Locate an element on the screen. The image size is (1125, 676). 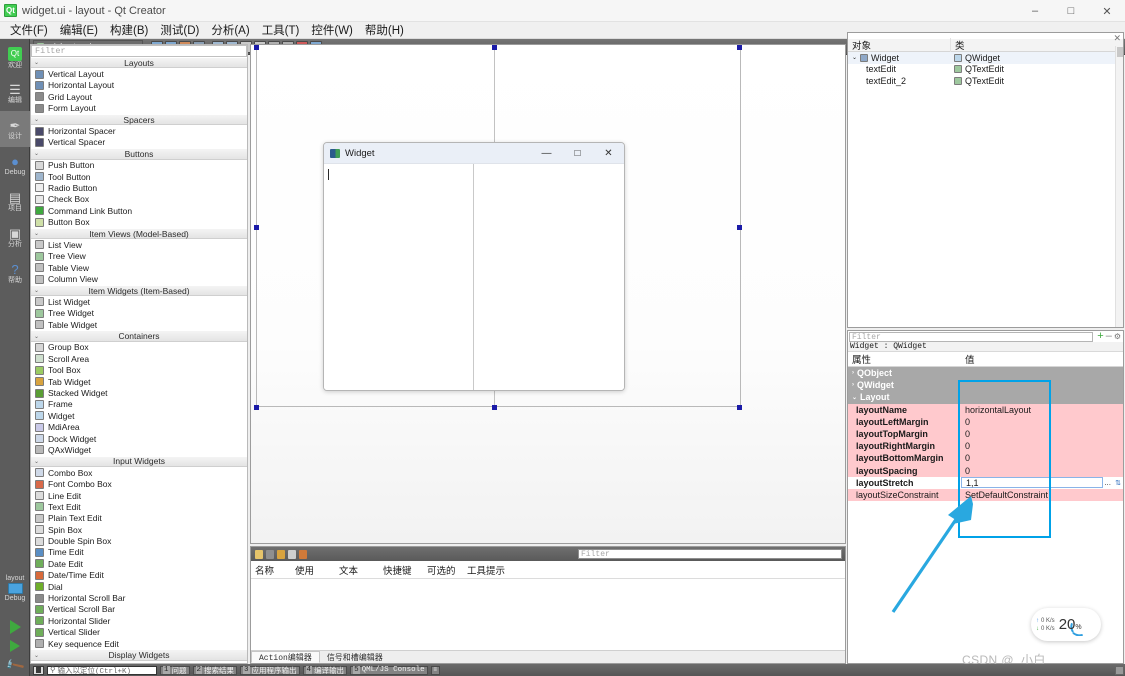
selection-handle-bottom-right is located at coordinates (739, 407).